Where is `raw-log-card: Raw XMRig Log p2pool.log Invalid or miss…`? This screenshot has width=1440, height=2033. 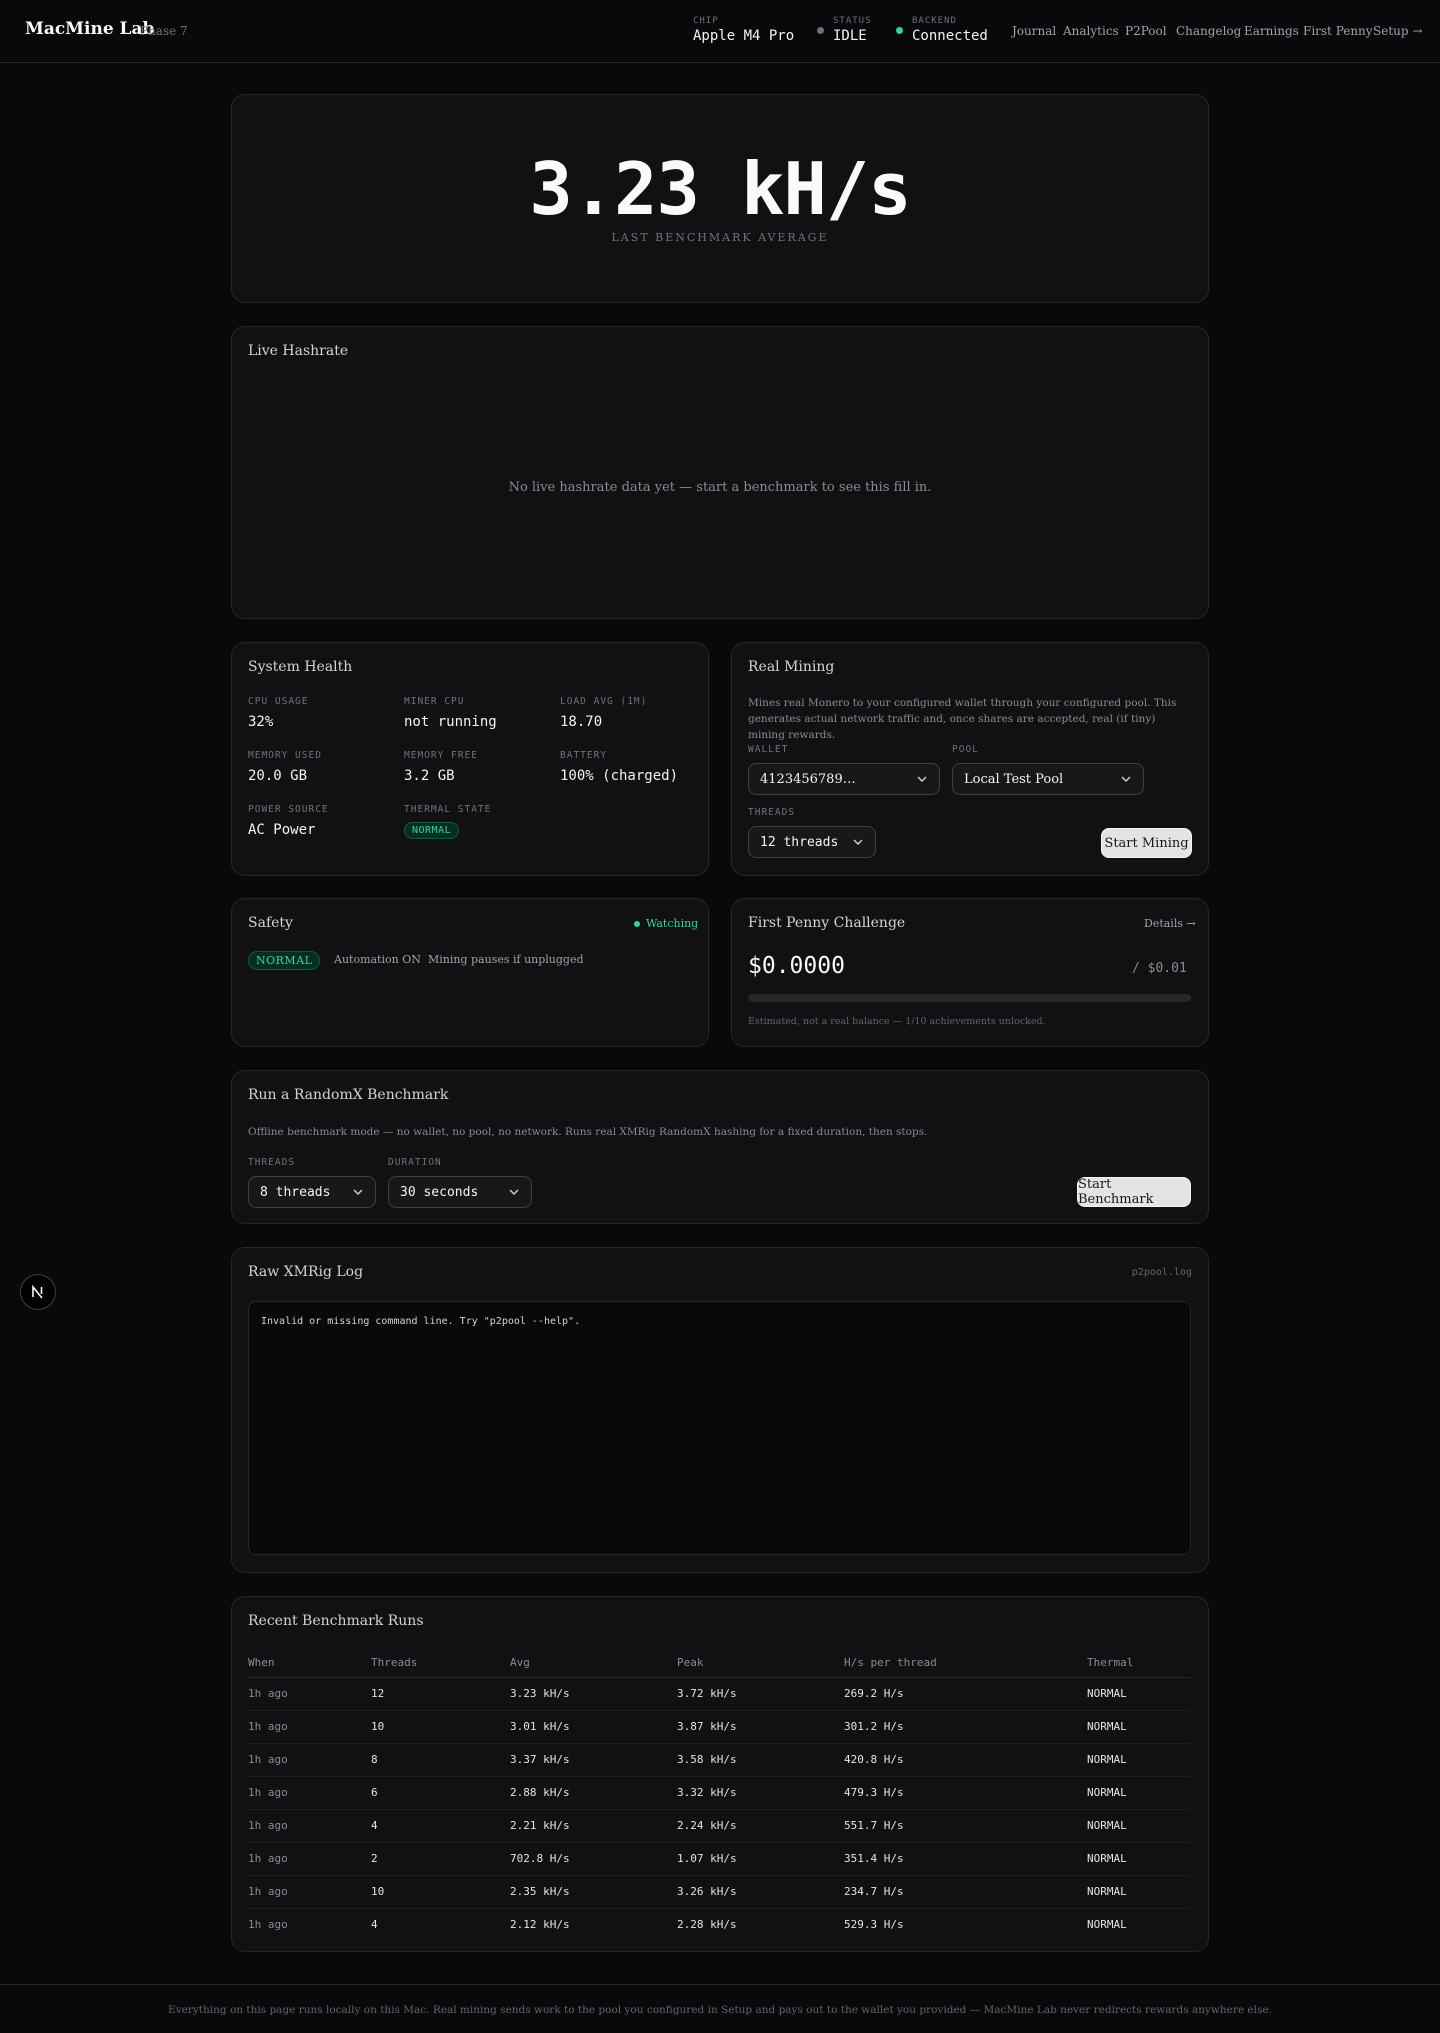
raw-log-card: Raw XMRig Log p2pool.log Invalid or miss… is located at coordinates (720, 1410).